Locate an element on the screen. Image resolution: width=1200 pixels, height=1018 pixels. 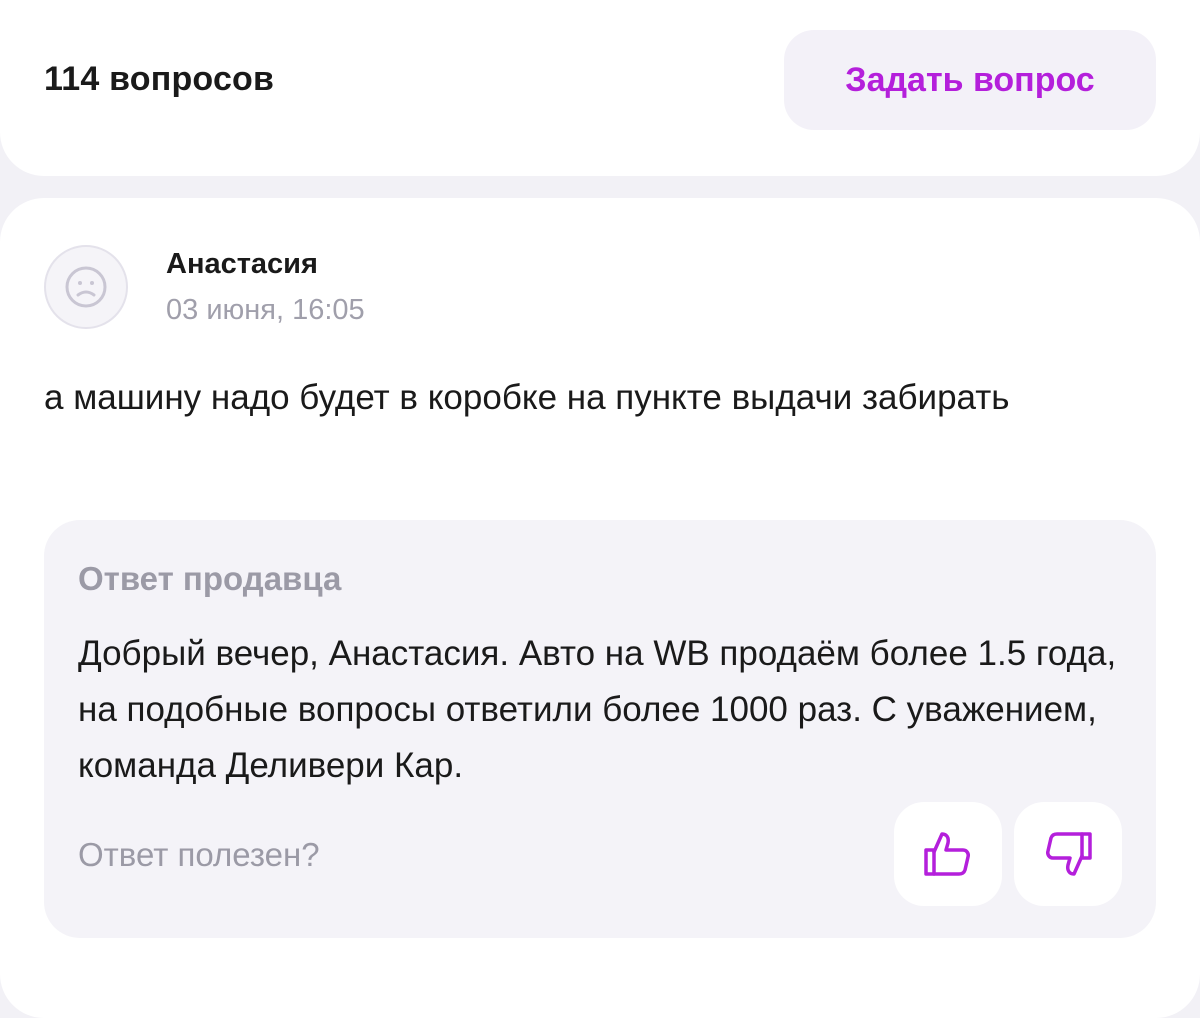
ask-question-button: Задать вопрос is located at coordinates (970, 80).